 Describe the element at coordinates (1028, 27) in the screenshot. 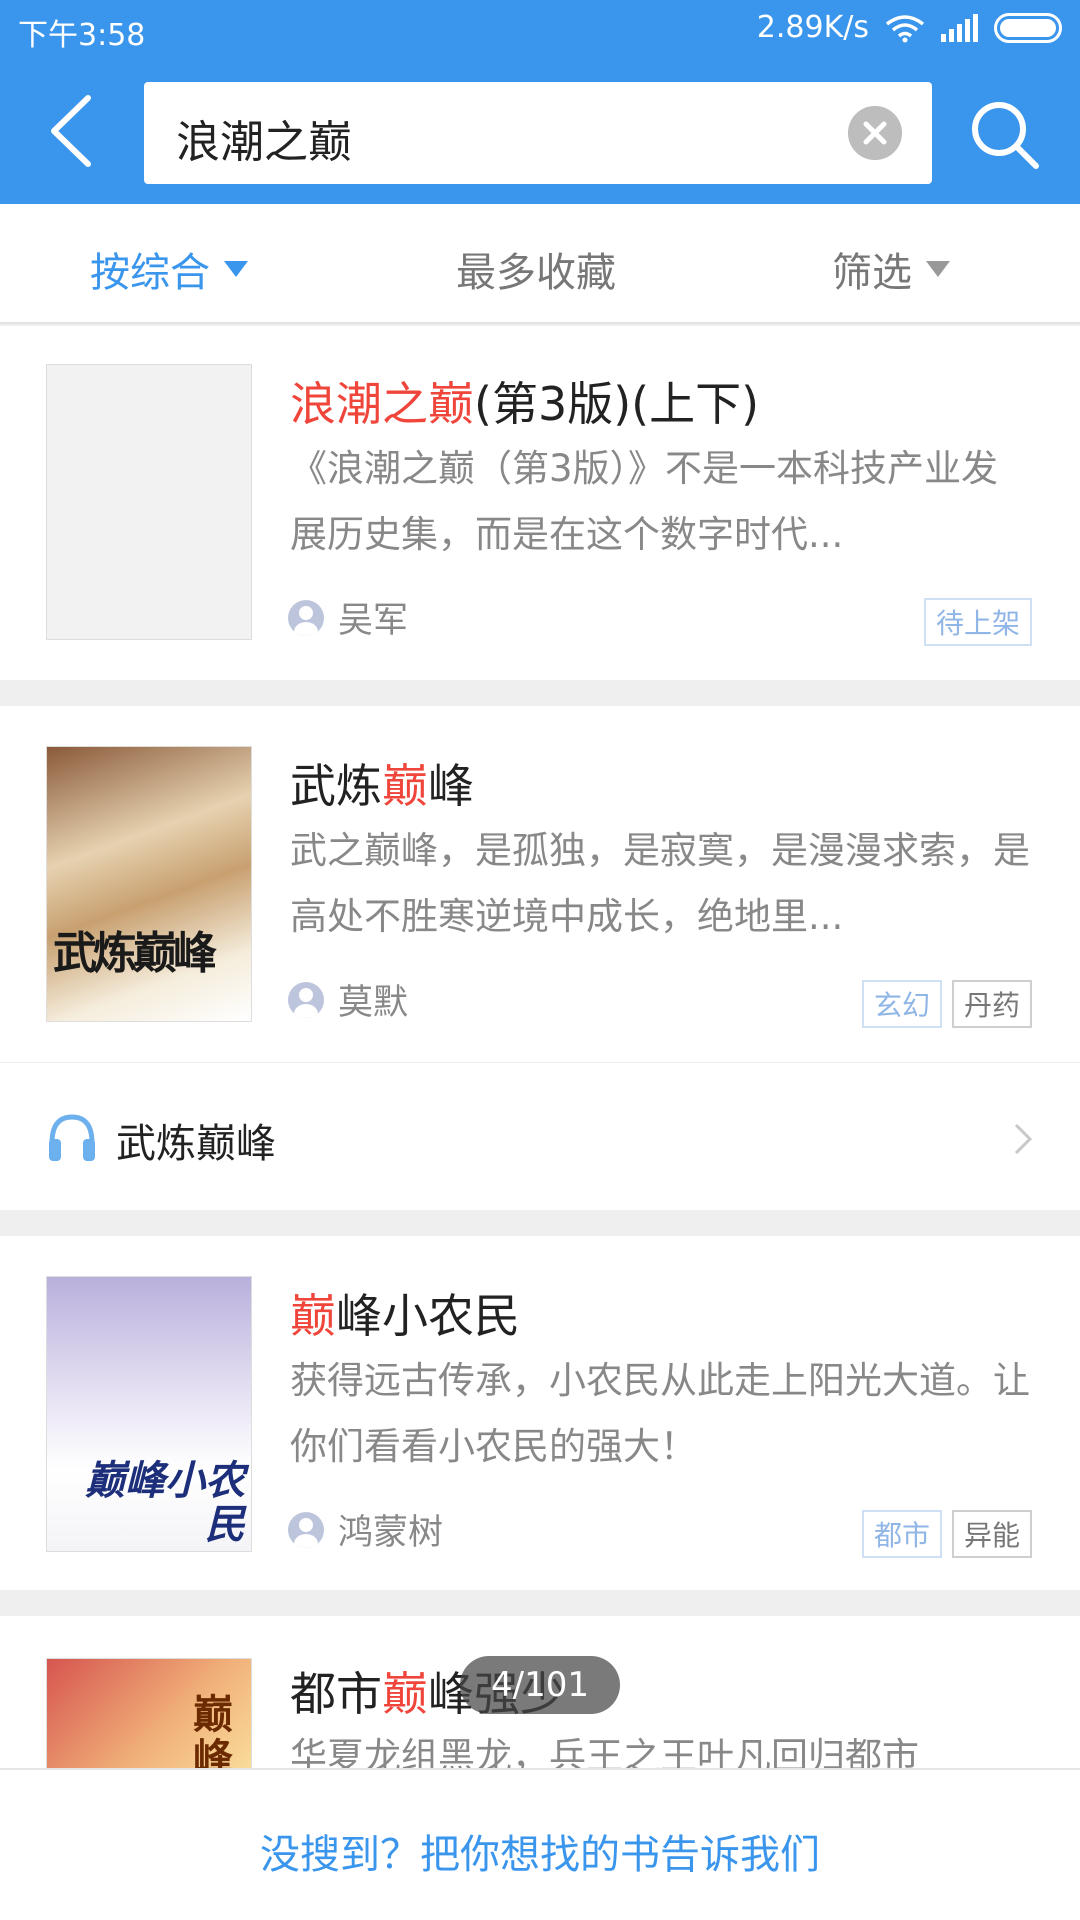

I see `battery-icon` at that location.